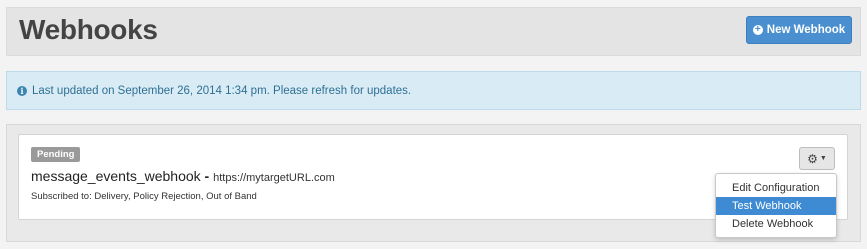 The width and height of the screenshot is (867, 249). I want to click on caret-down-icon: ▼, so click(823, 158).